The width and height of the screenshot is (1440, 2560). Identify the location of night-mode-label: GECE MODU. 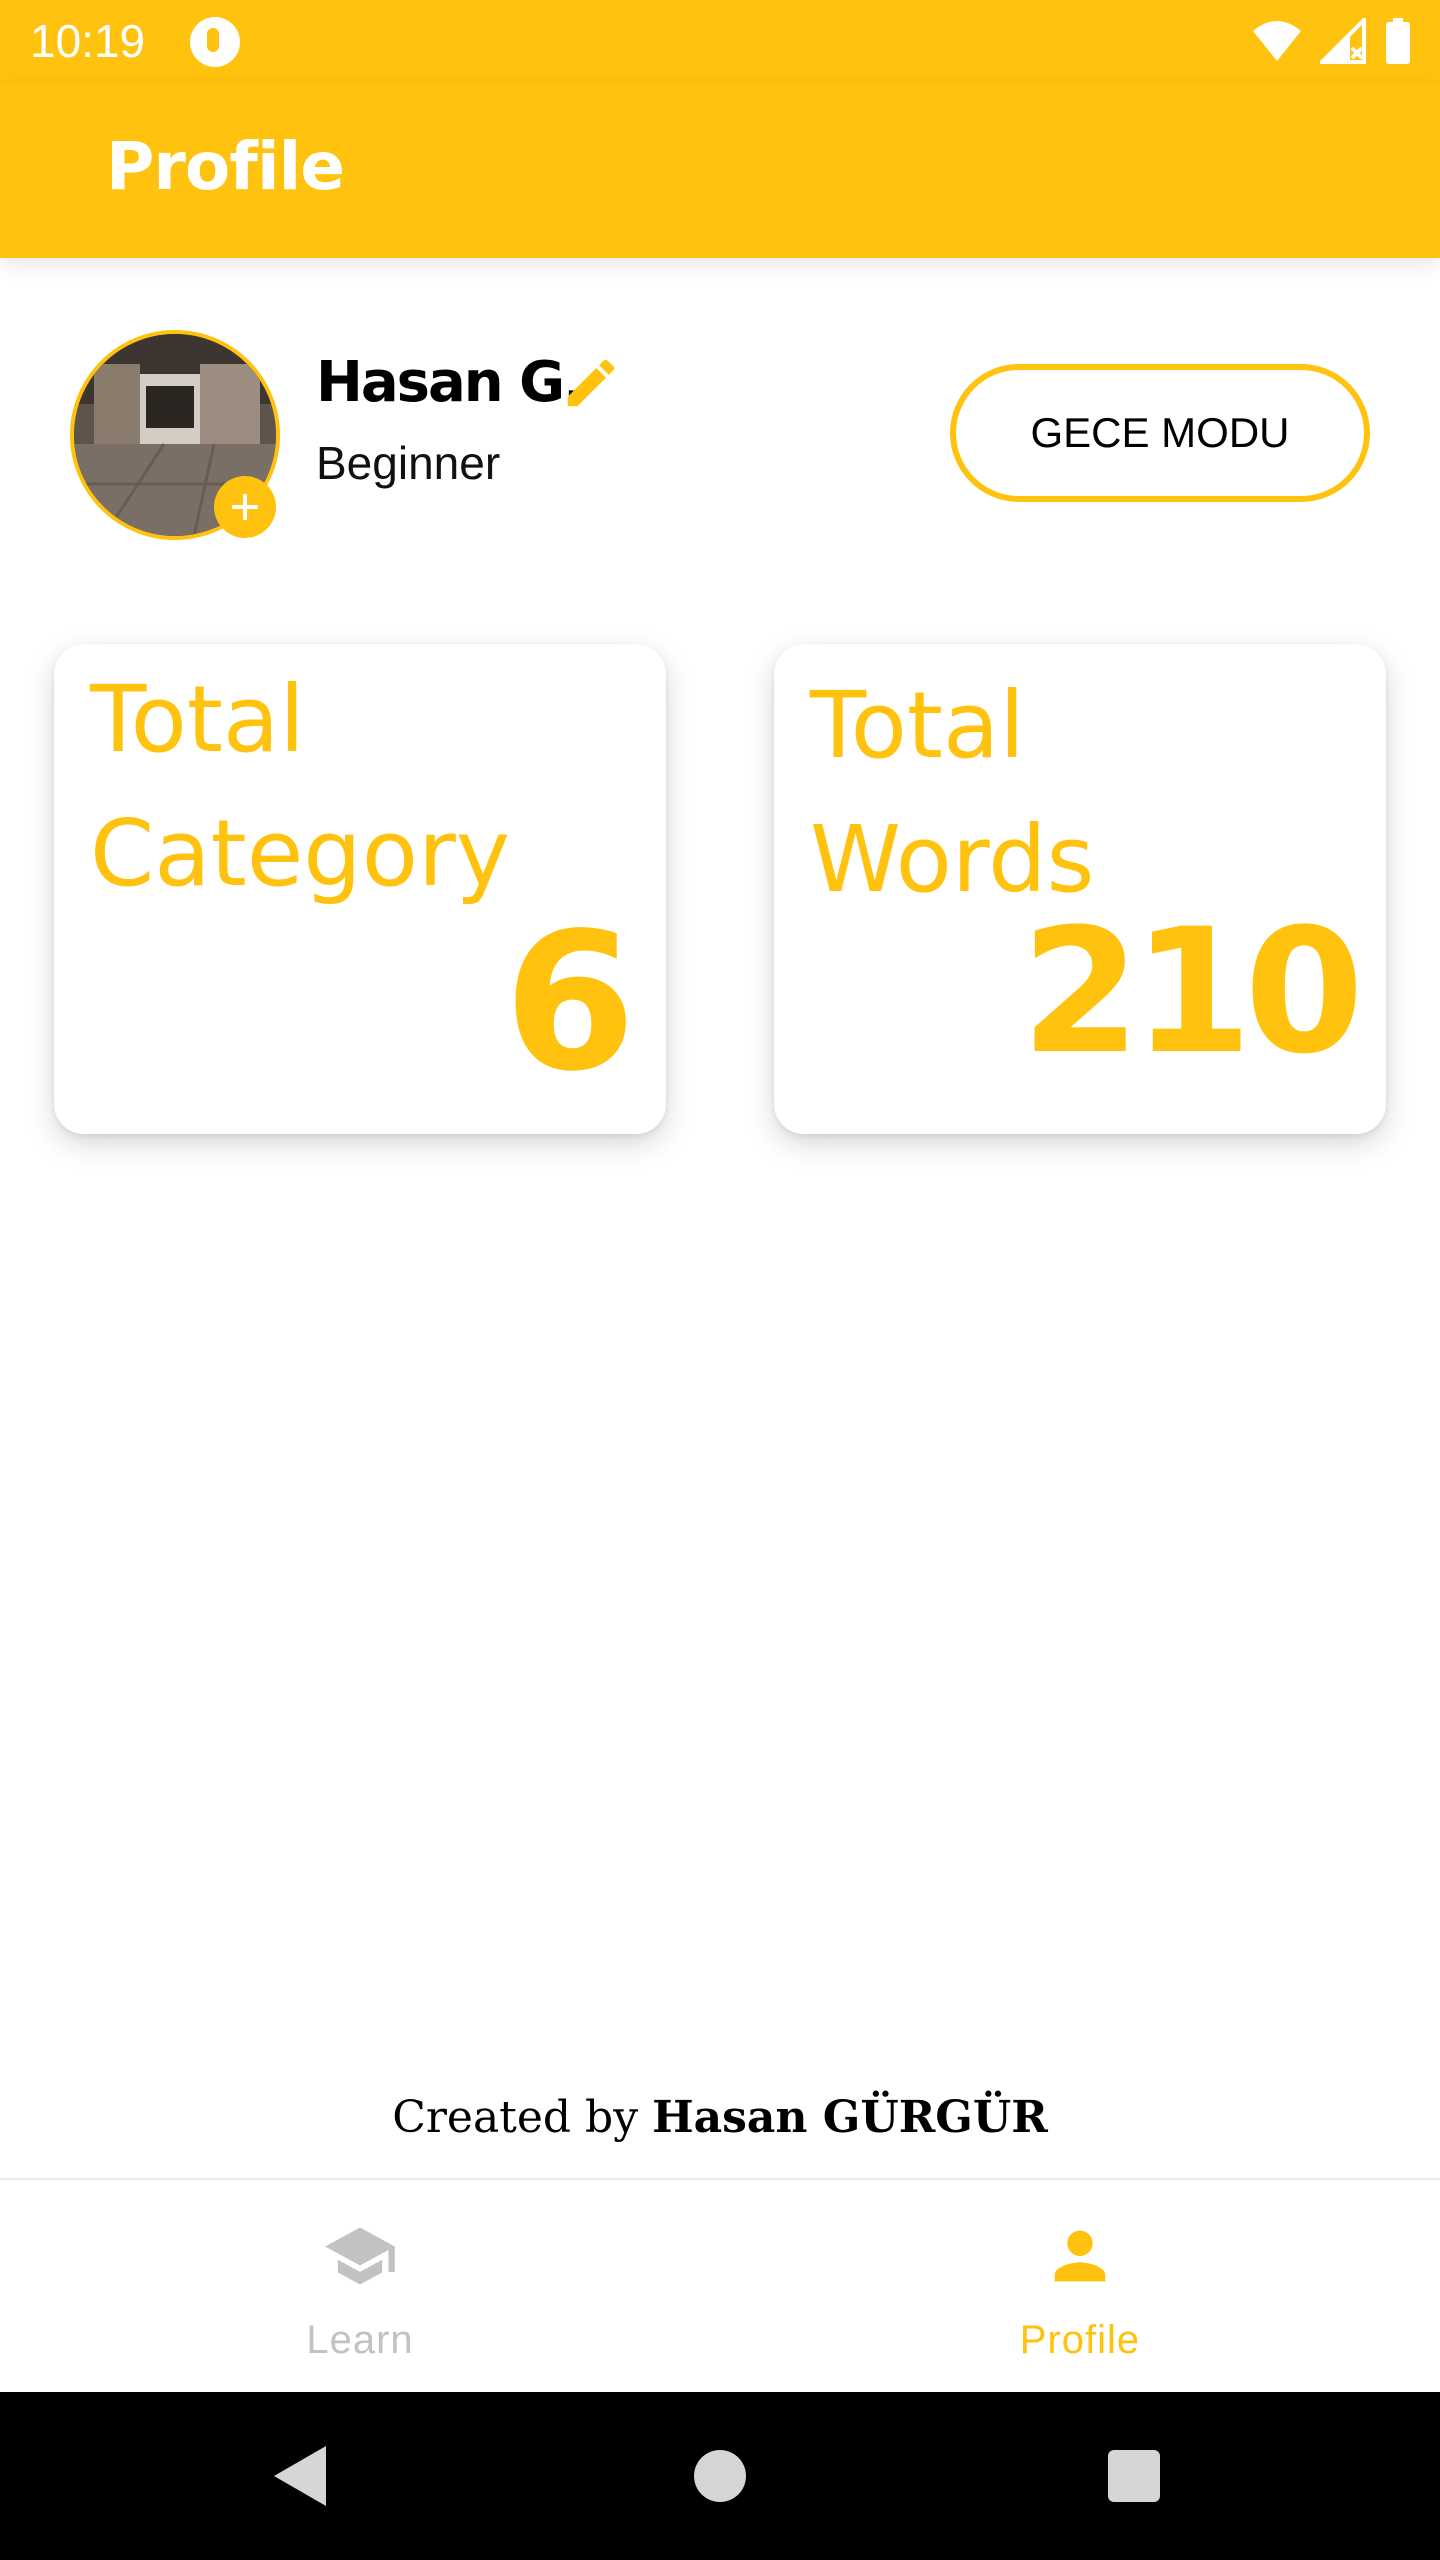
(1160, 432).